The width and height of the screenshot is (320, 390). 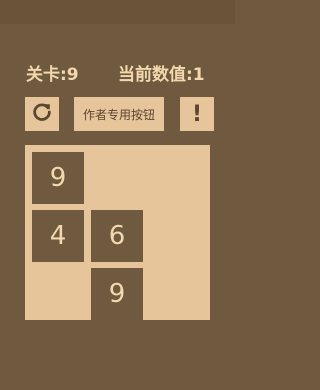 What do you see at coordinates (197, 114) in the screenshot?
I see `hint-button: !` at bounding box center [197, 114].